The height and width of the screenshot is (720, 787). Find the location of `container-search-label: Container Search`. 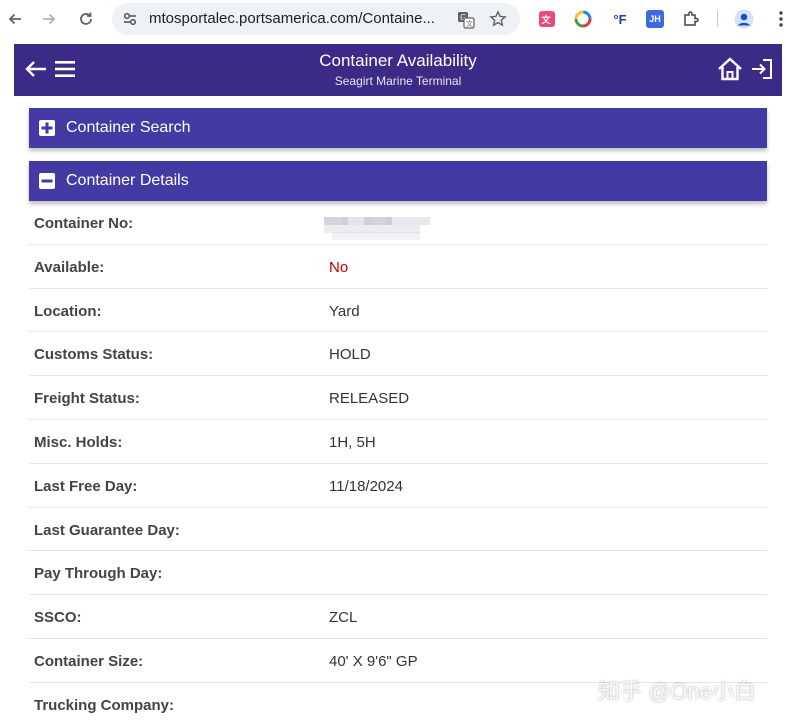

container-search-label: Container Search is located at coordinates (128, 127).